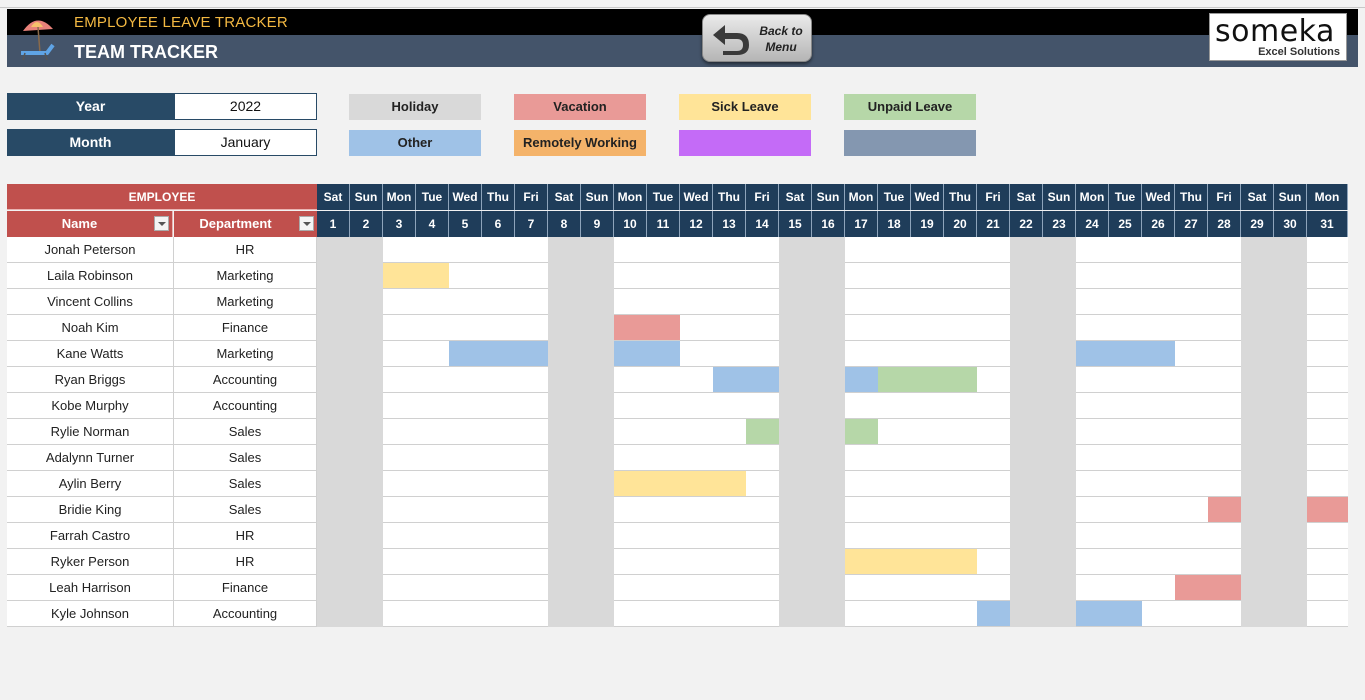  Describe the element at coordinates (90, 380) in the screenshot. I see `employee-name-cell: Ryan Briggs` at that location.